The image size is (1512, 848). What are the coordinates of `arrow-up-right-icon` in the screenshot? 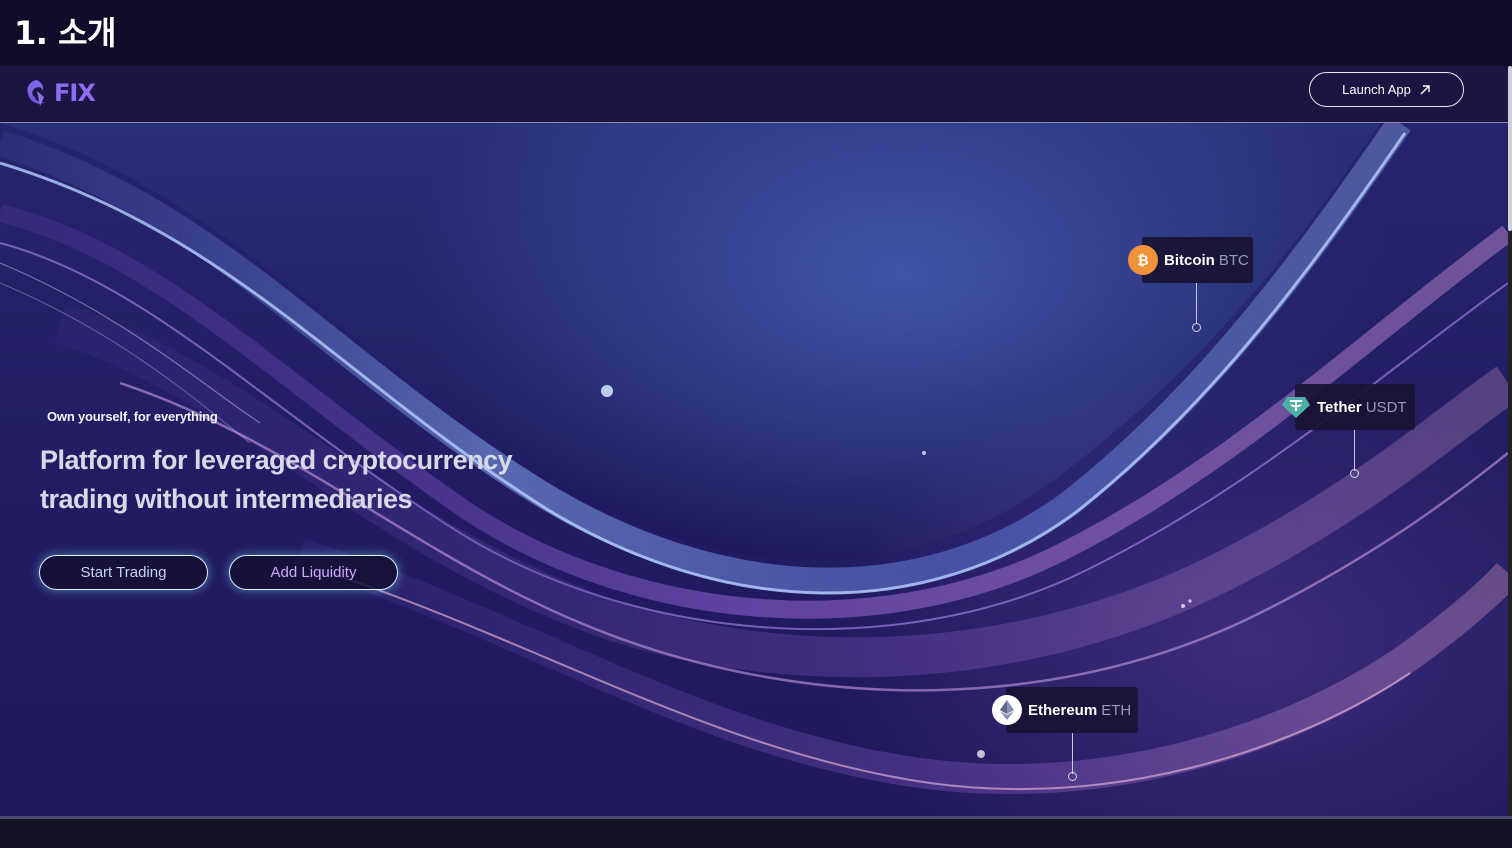 It's located at (1425, 89).